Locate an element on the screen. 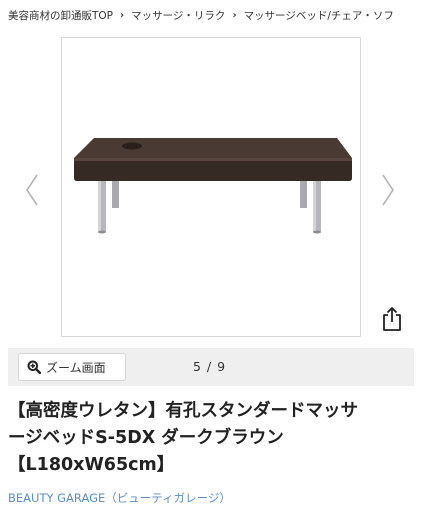 The image size is (422, 512). zoom-button-label: ズーム画面 is located at coordinates (76, 367).